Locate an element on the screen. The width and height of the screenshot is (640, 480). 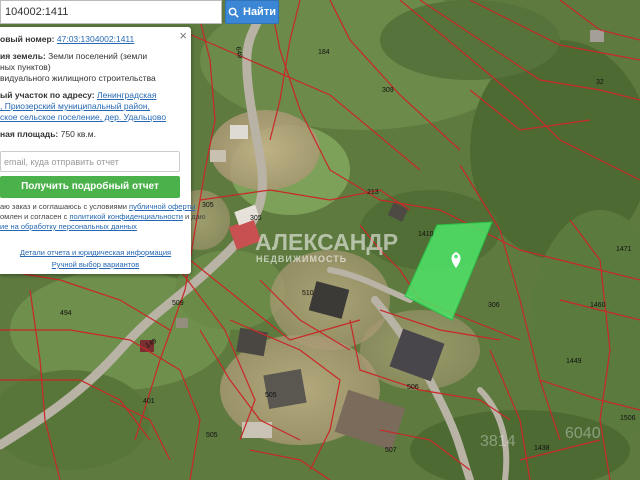
report-details-link: Детали отчета и юридическая информация is located at coordinates (95, 252).